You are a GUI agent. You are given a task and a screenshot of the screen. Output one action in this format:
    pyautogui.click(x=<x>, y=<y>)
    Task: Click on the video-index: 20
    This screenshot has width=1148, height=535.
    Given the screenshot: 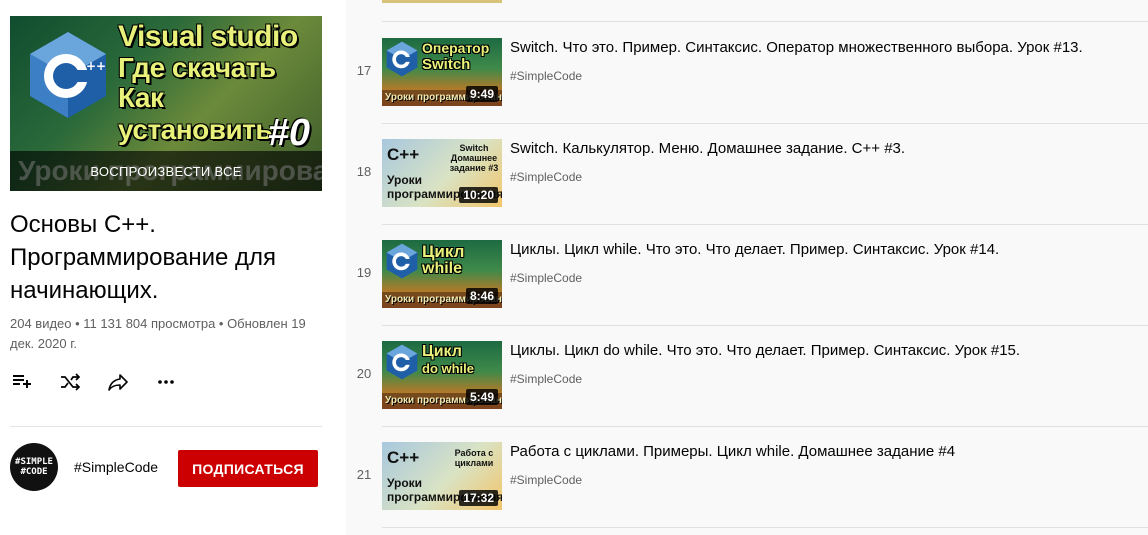 What is the action you would take?
    pyautogui.click(x=364, y=373)
    